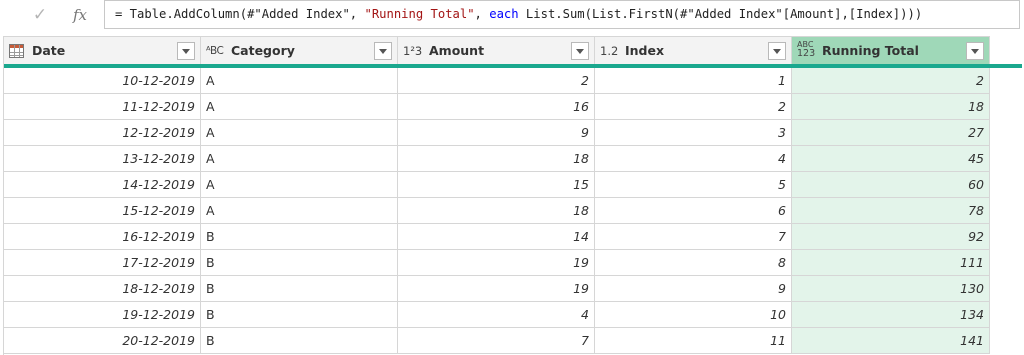  What do you see at coordinates (215, 51) in the screenshot?
I see `text-type-icon: ᴬBC` at bounding box center [215, 51].